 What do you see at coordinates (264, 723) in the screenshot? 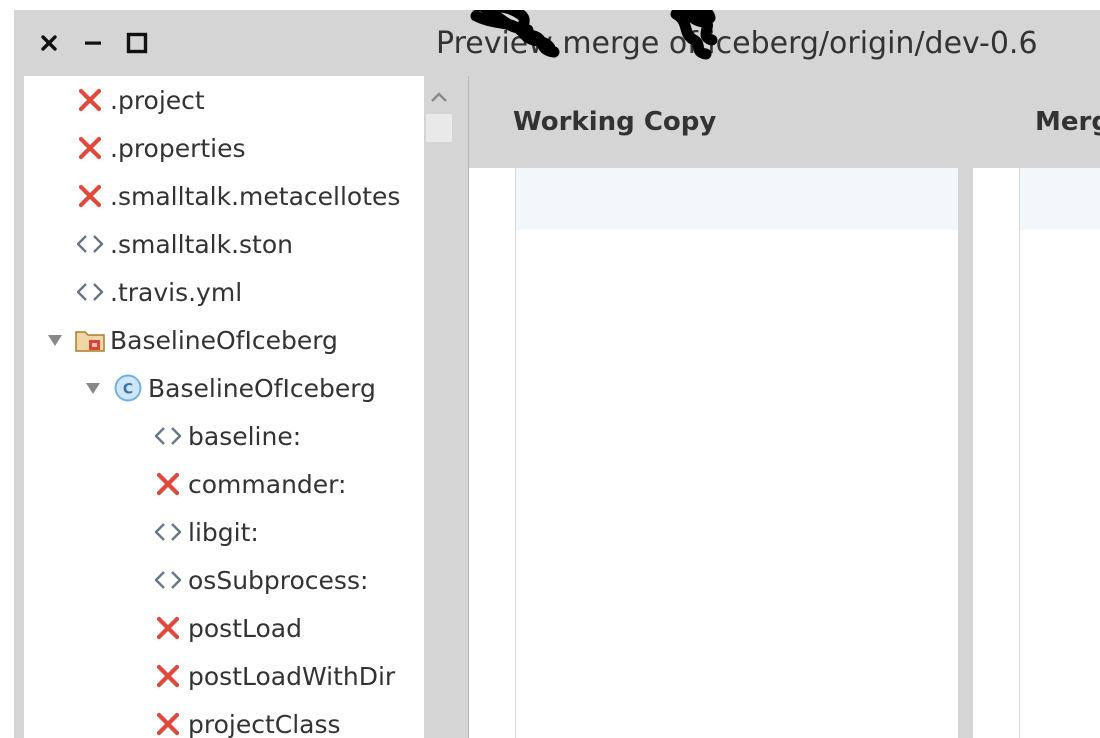
I see `tree-item-label: projectClass` at bounding box center [264, 723].